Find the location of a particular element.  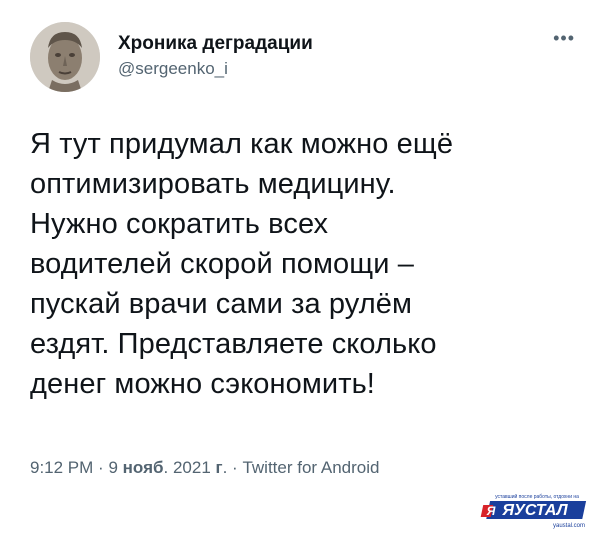

tweet-header: Хроника деградации @sergeenko_i ••• is located at coordinates (302, 62).